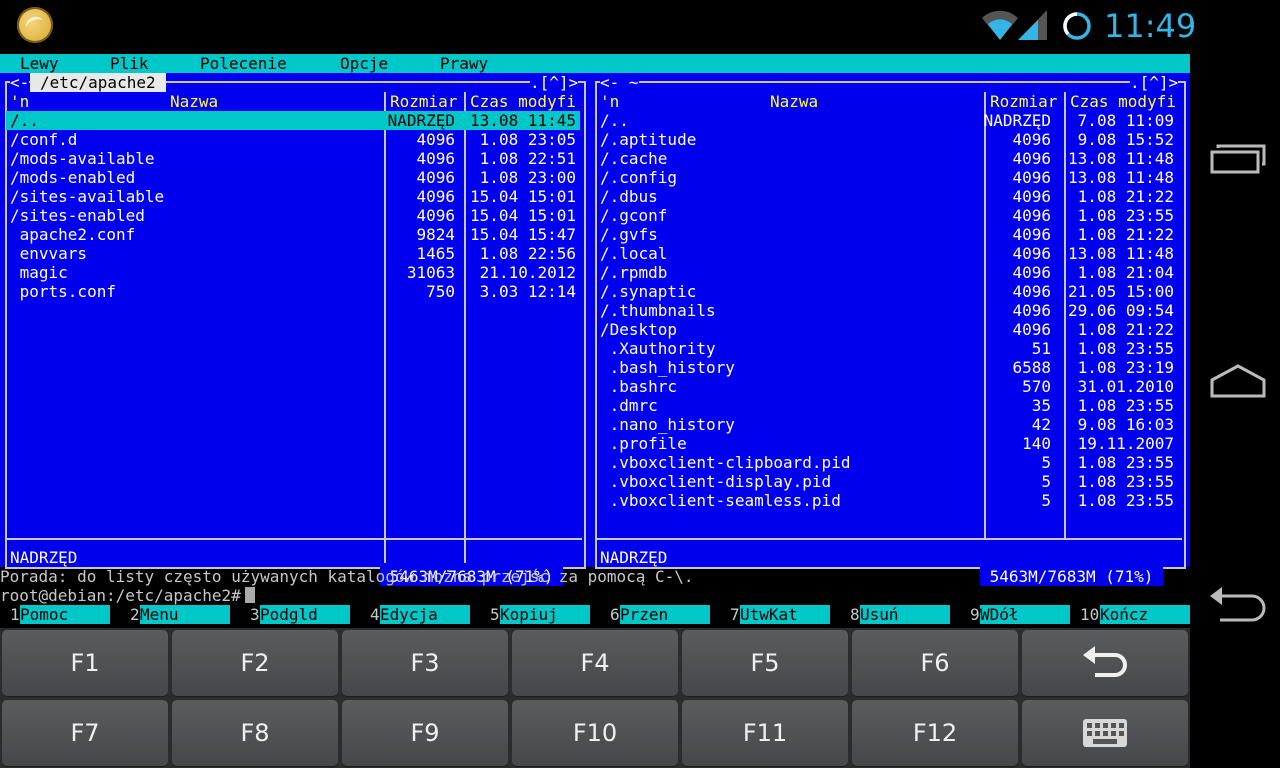 This screenshot has height=768, width=1280. What do you see at coordinates (735, 614) in the screenshot?
I see `fkey-number: 7` at bounding box center [735, 614].